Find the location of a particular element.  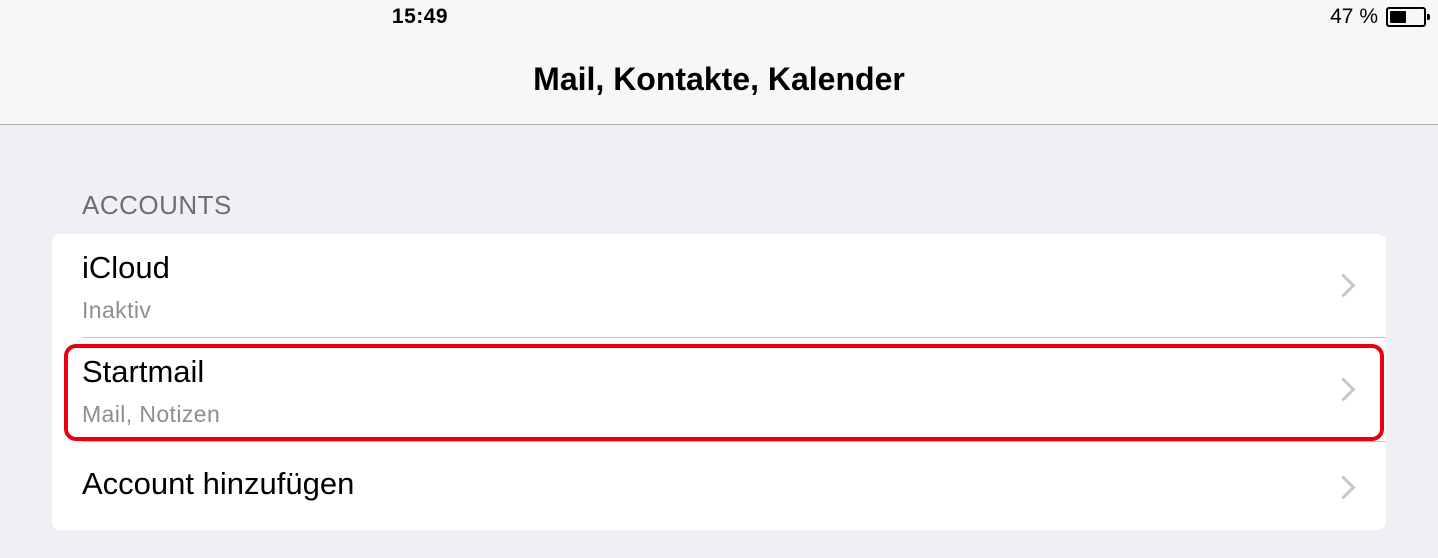

battery-status: 47 % is located at coordinates (1380, 17).